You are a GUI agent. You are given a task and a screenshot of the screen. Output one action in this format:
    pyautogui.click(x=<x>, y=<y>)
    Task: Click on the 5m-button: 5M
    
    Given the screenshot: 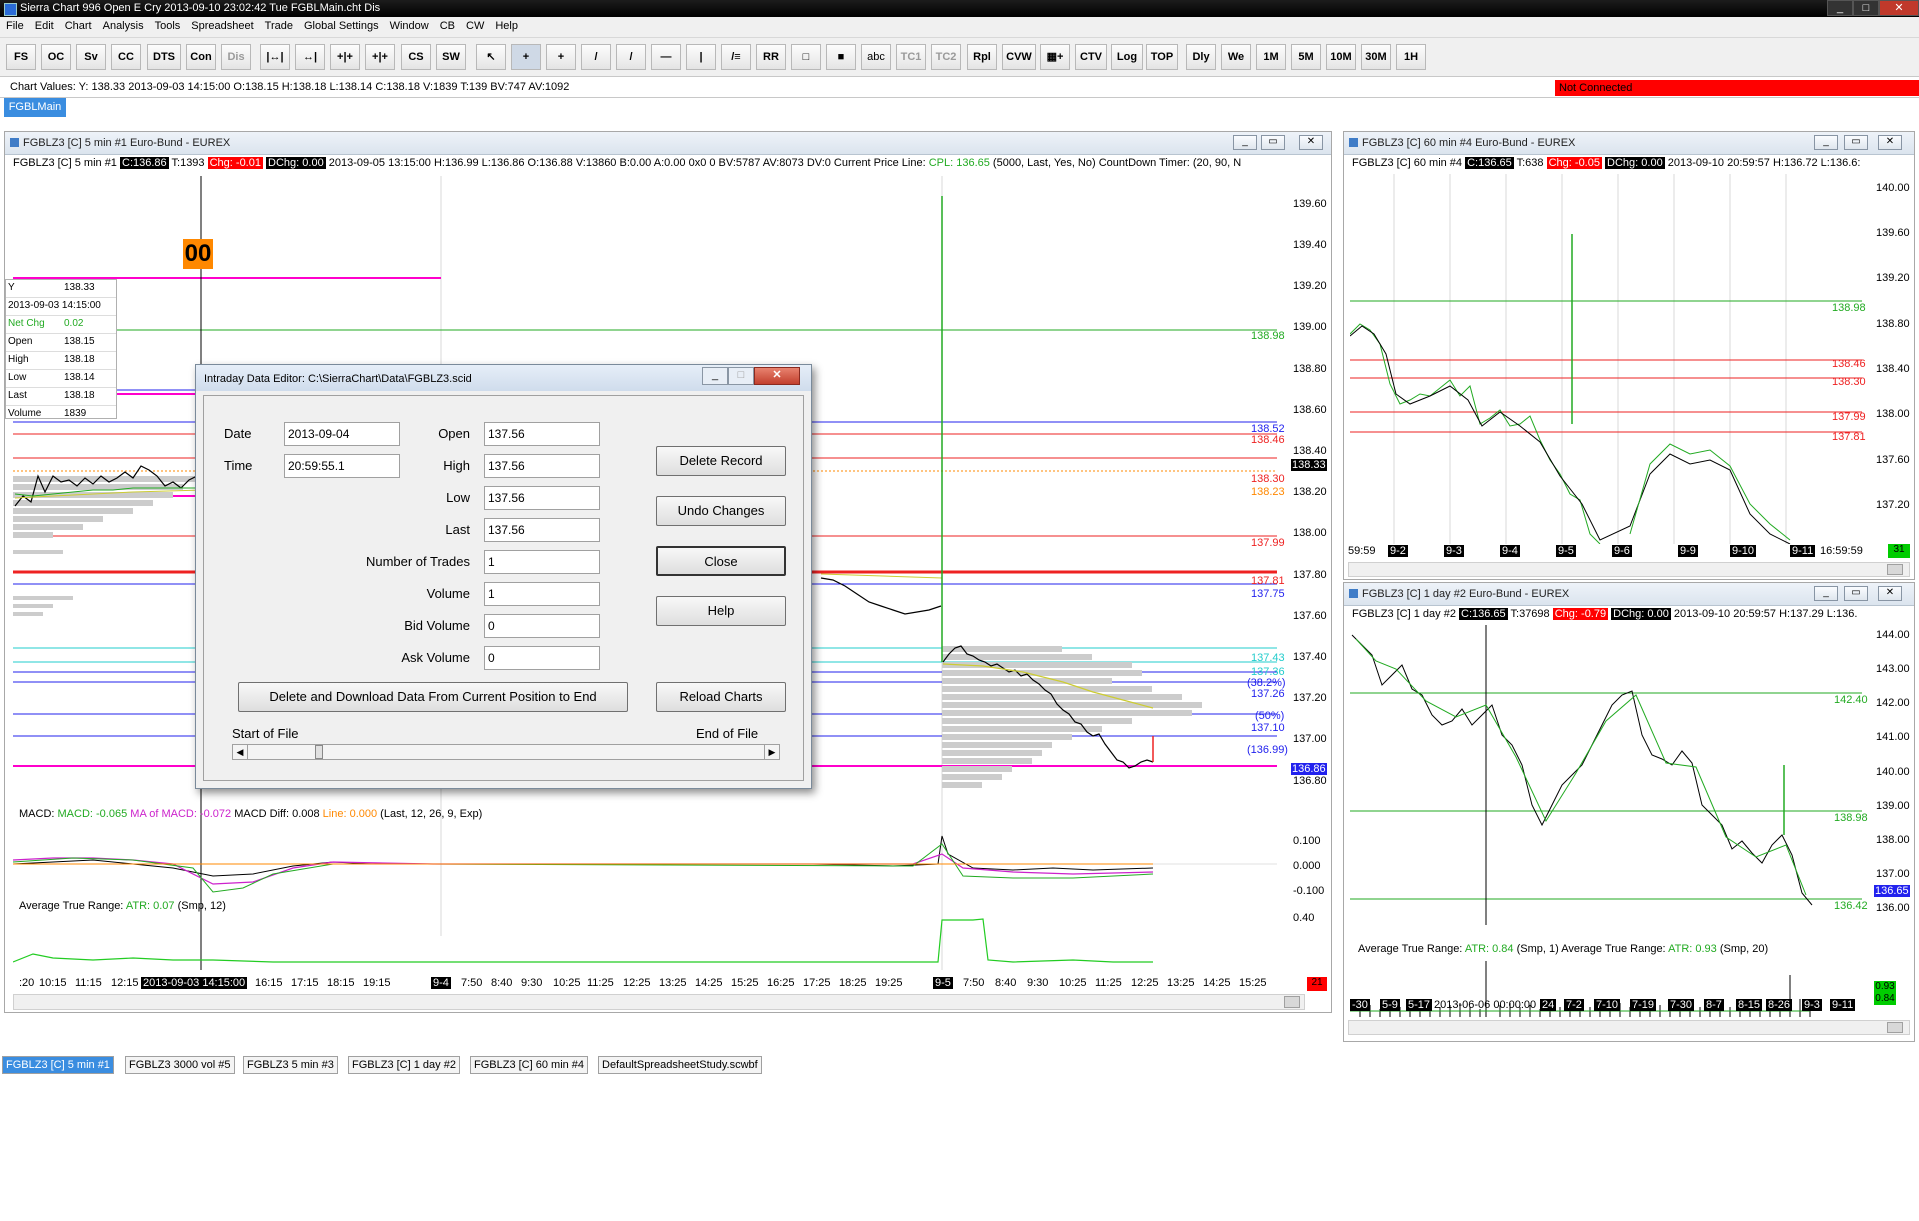 What is the action you would take?
    pyautogui.click(x=1306, y=57)
    